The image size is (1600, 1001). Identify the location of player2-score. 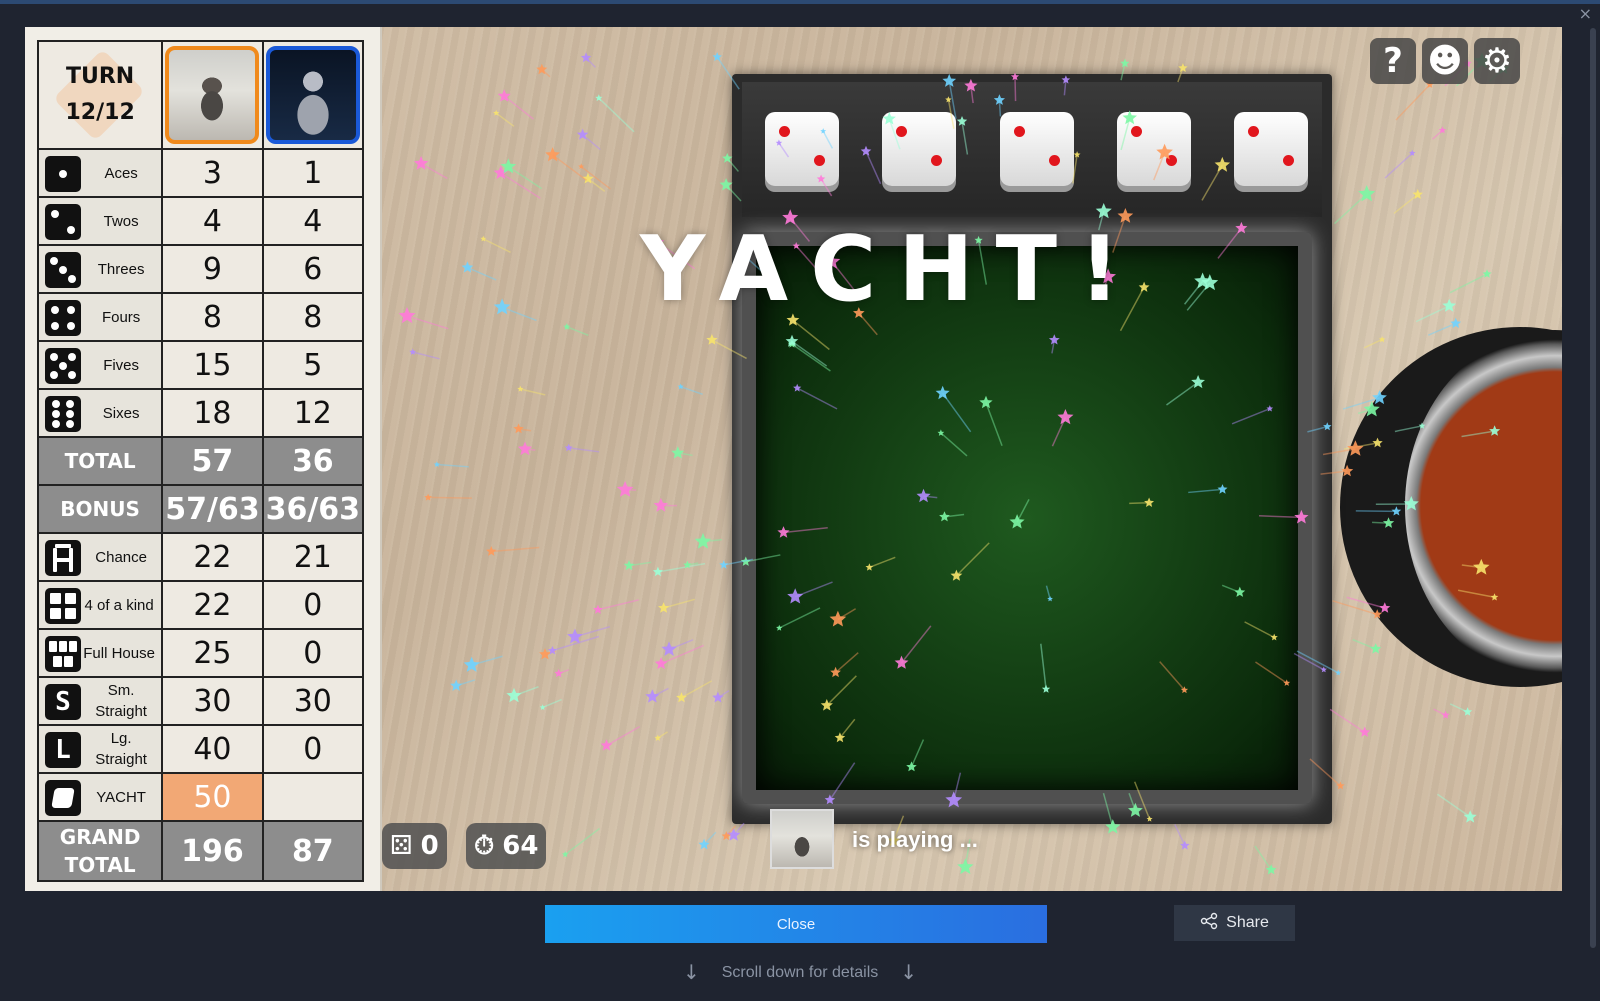
(314, 797).